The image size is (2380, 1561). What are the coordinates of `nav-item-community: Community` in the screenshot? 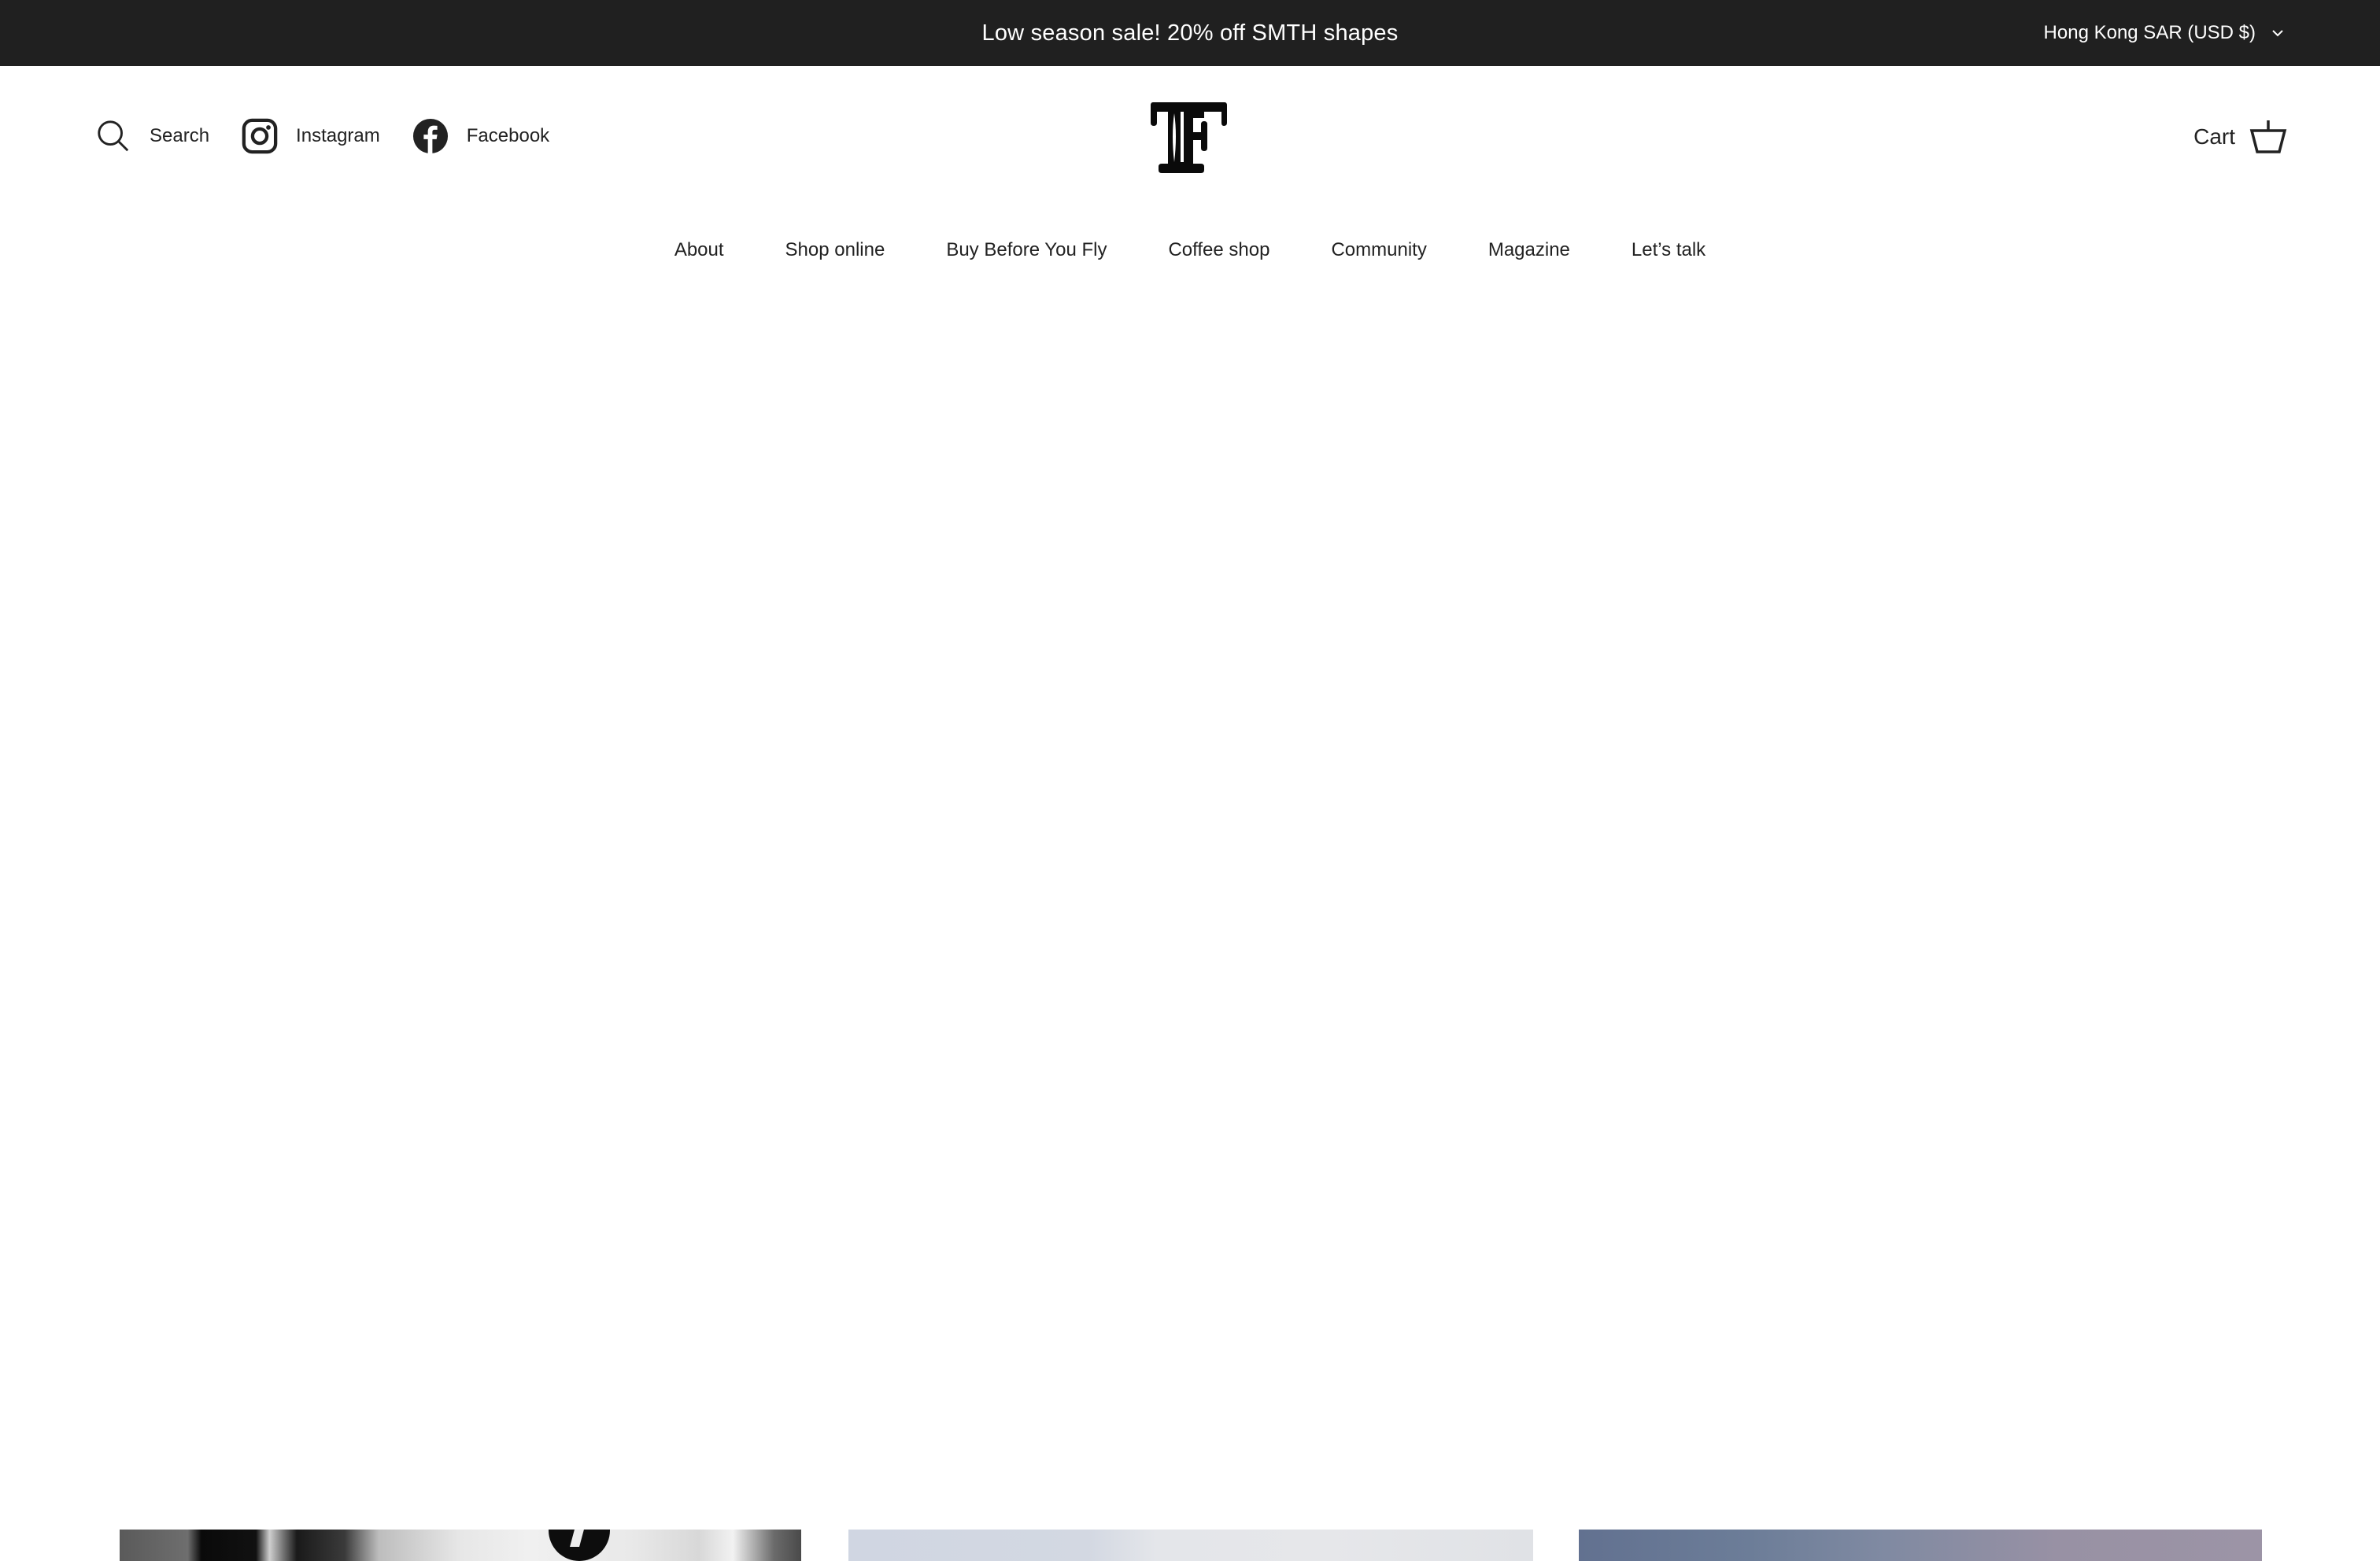 It's located at (1378, 250).